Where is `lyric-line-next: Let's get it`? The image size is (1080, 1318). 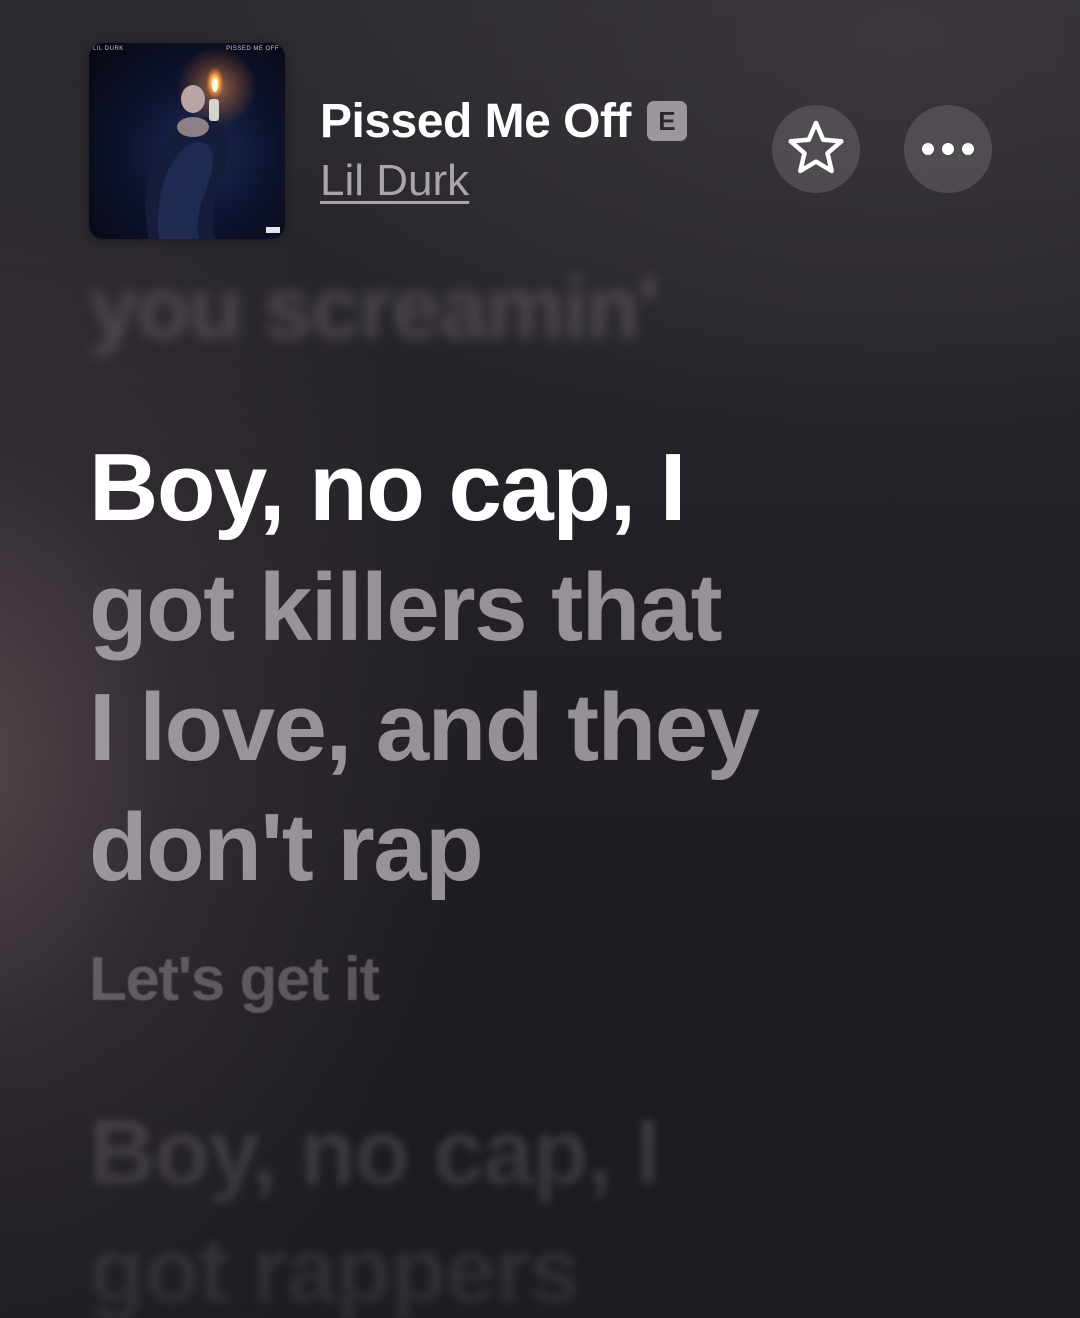
lyric-line-next: Let's get it is located at coordinates (234, 980).